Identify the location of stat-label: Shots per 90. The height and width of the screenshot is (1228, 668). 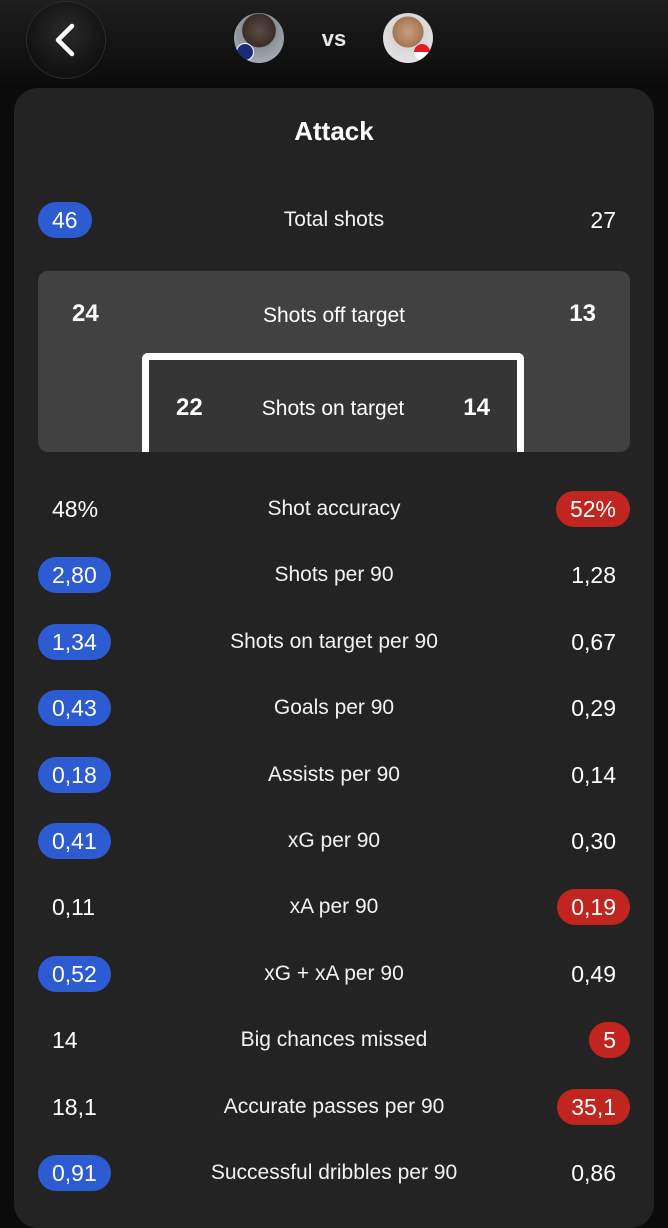
(334, 574).